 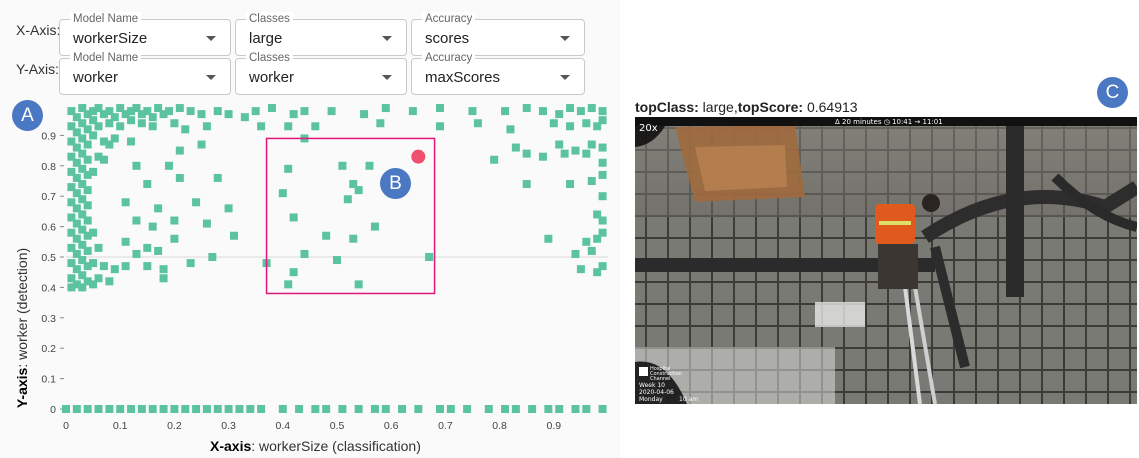 What do you see at coordinates (746, 107) in the screenshot?
I see `top-class-info: topClass: large,topScore: 0.64913` at bounding box center [746, 107].